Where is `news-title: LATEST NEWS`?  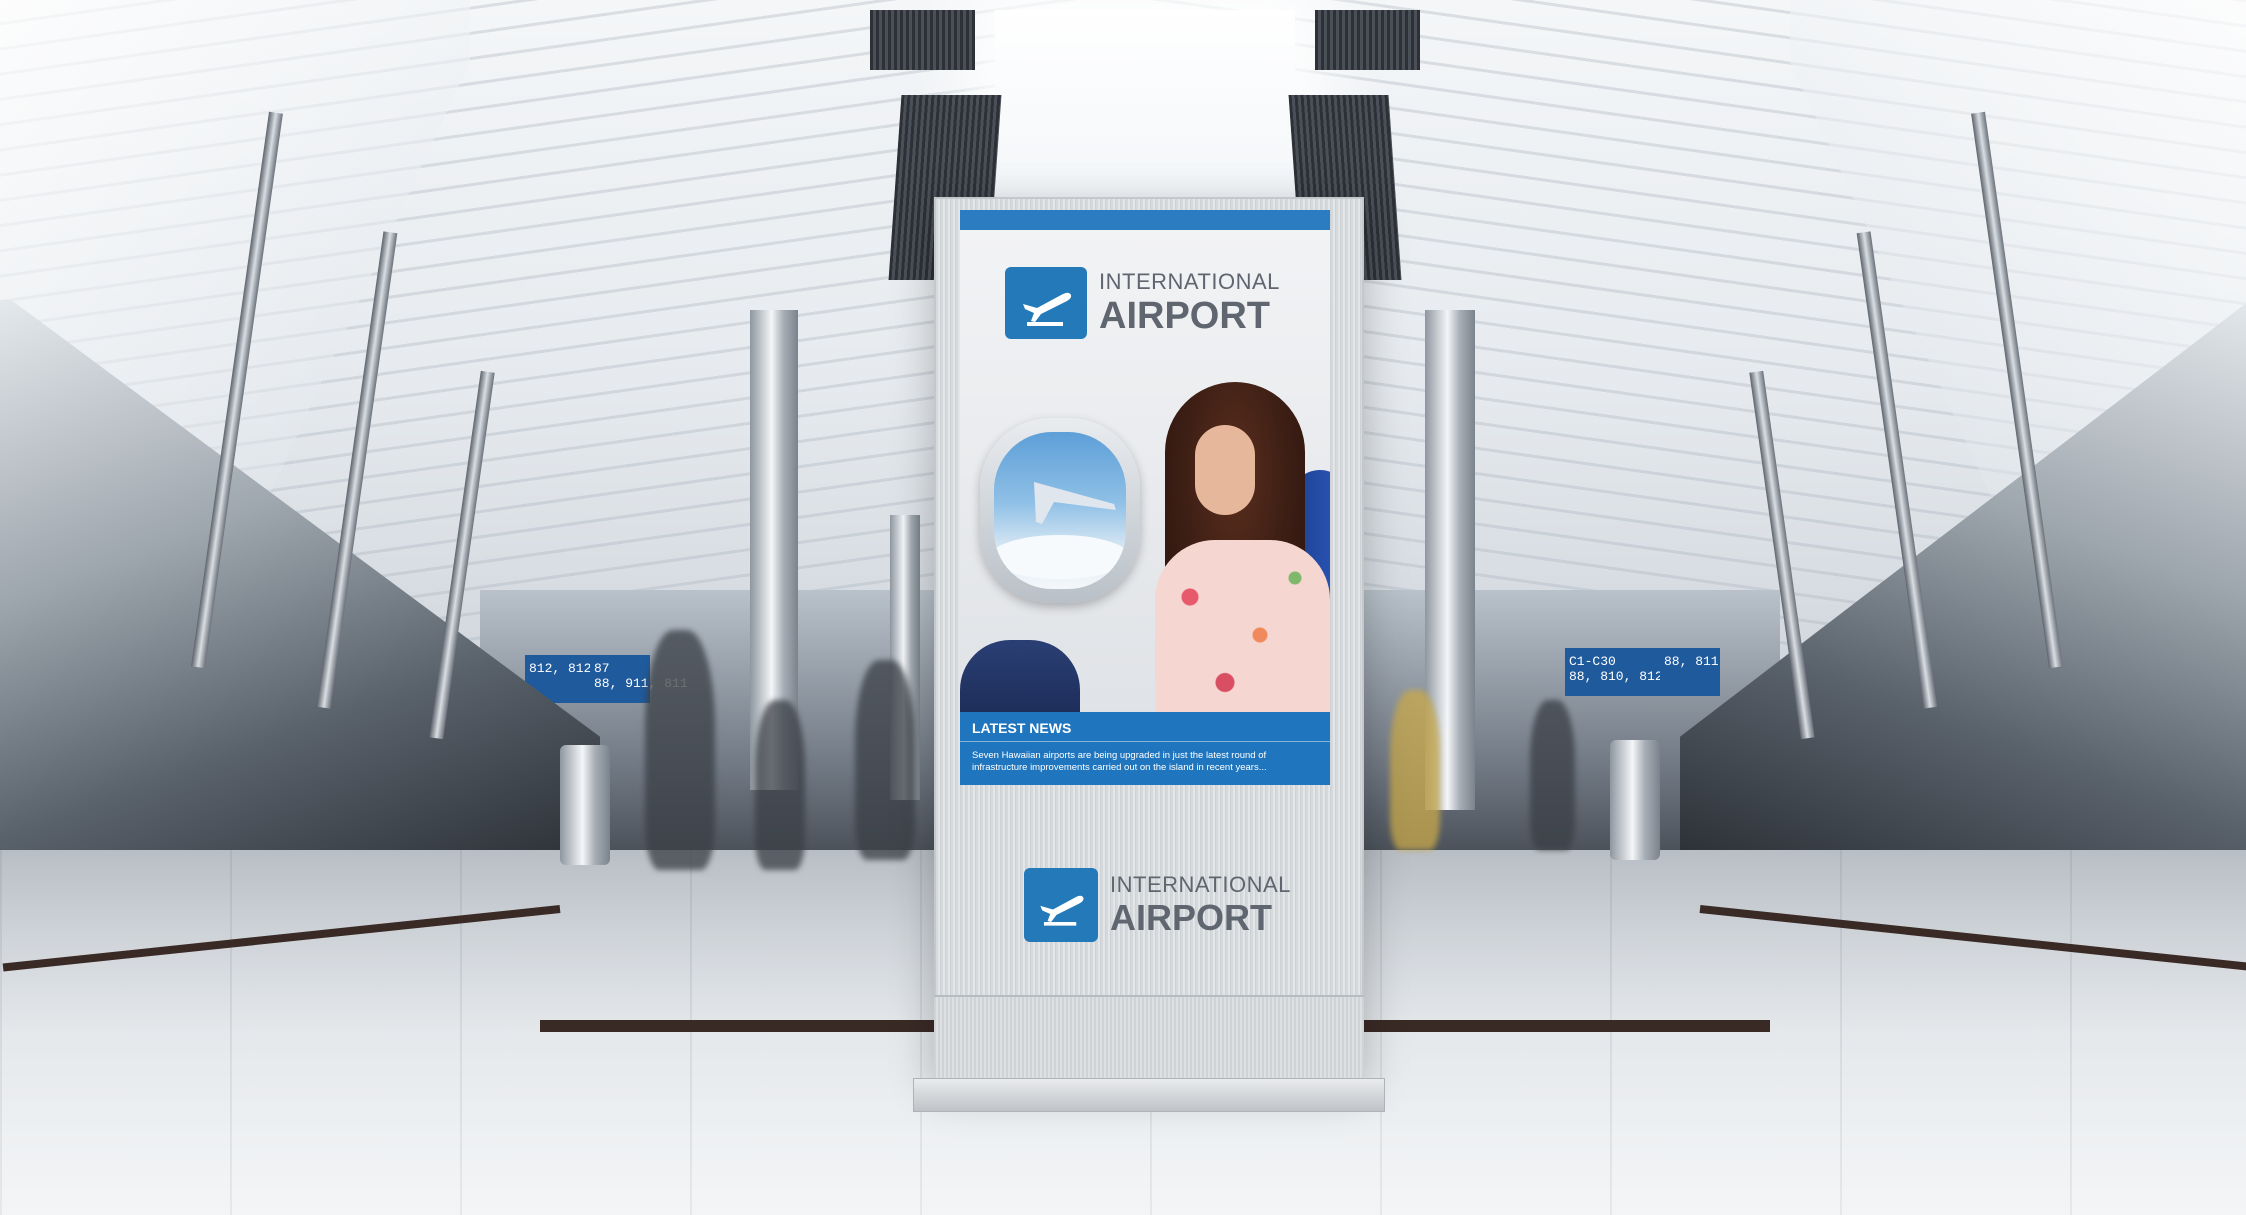 news-title: LATEST NEWS is located at coordinates (1022, 728).